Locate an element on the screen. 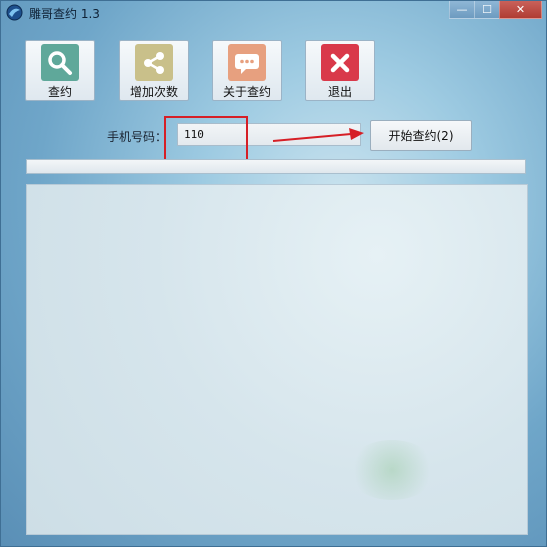 The image size is (547, 547). progress-bar is located at coordinates (276, 166).